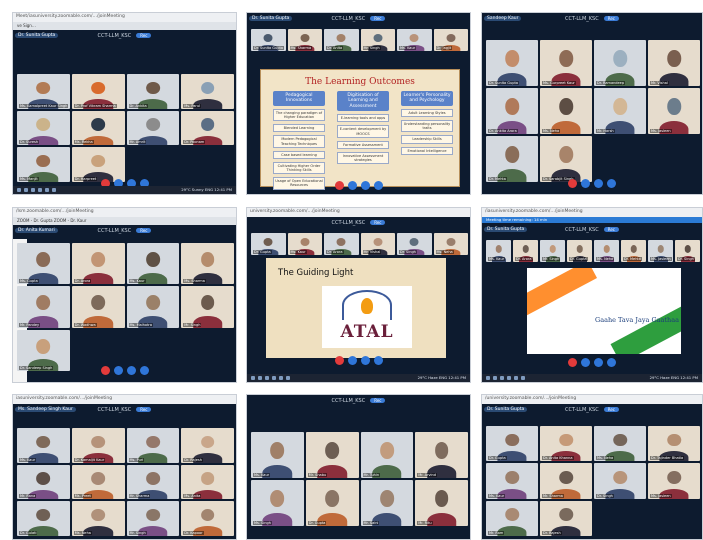 Image resolution: width=703 pixels, height=540 pixels. I want to click on browser-address-bar: /university.zoomable.com/…/joinMeeting, so click(592, 399).